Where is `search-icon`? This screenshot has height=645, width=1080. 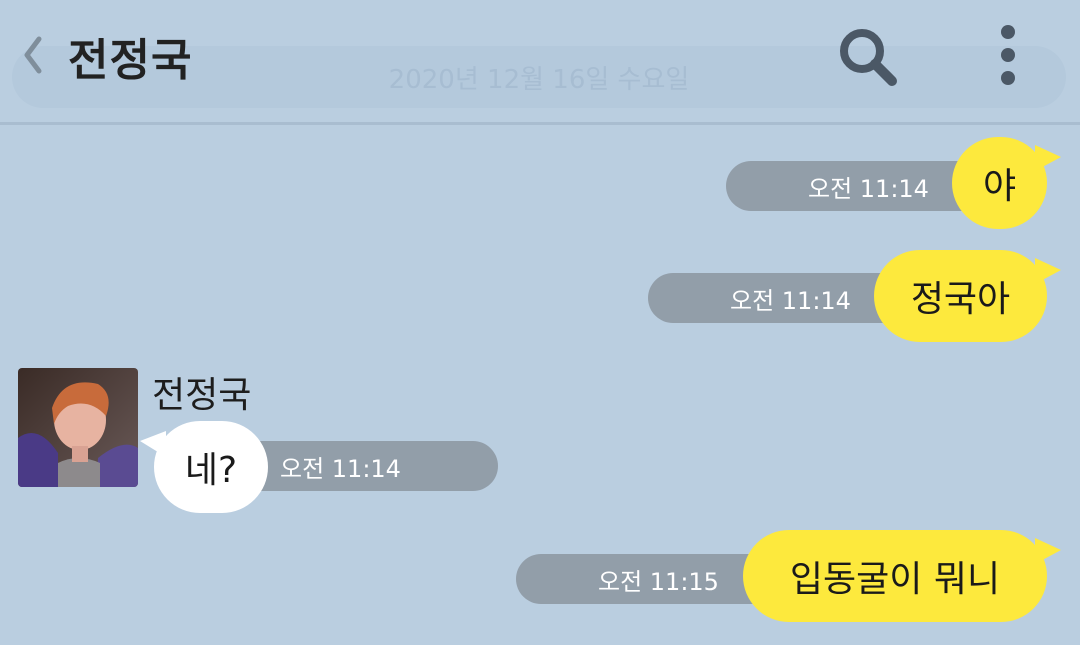
search-icon is located at coordinates (868, 57).